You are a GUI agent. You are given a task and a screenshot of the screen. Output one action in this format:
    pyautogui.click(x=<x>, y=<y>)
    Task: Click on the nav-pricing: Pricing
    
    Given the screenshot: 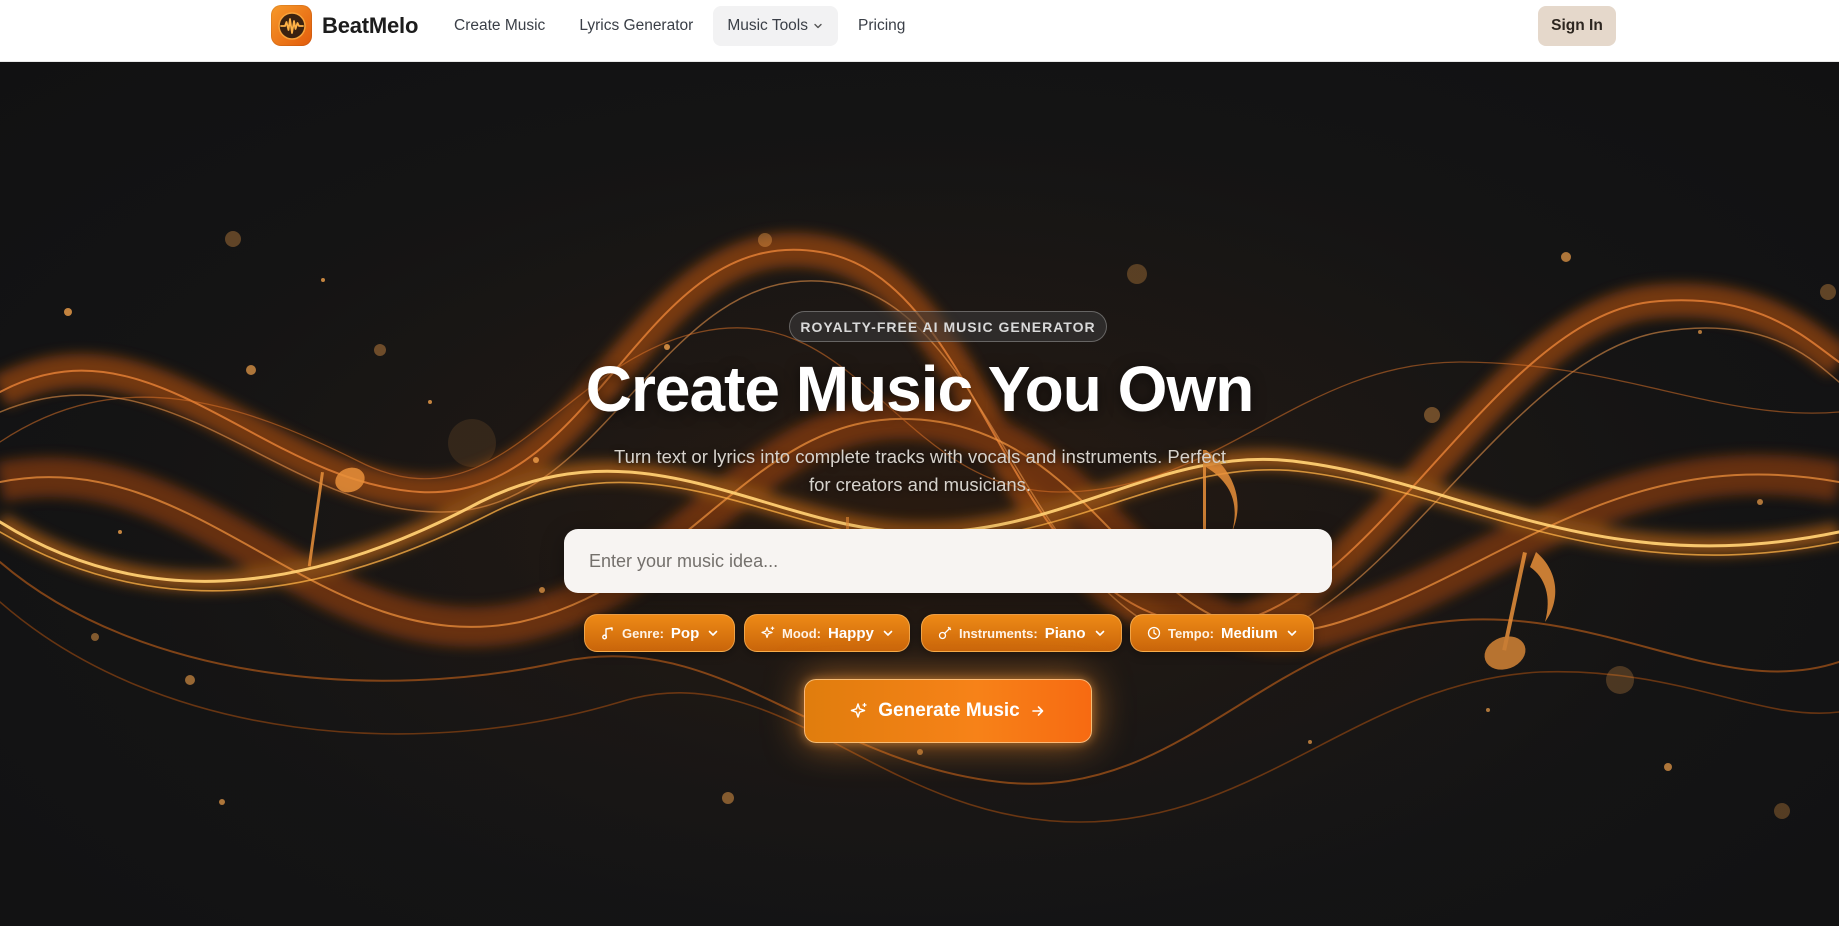 What is the action you would take?
    pyautogui.click(x=881, y=26)
    